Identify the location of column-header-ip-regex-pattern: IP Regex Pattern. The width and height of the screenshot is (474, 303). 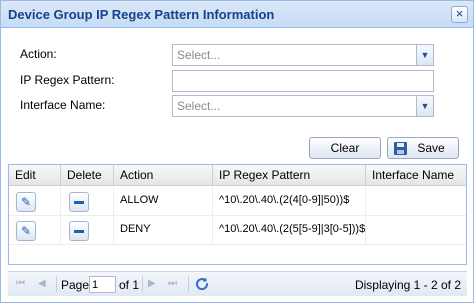
(289, 175).